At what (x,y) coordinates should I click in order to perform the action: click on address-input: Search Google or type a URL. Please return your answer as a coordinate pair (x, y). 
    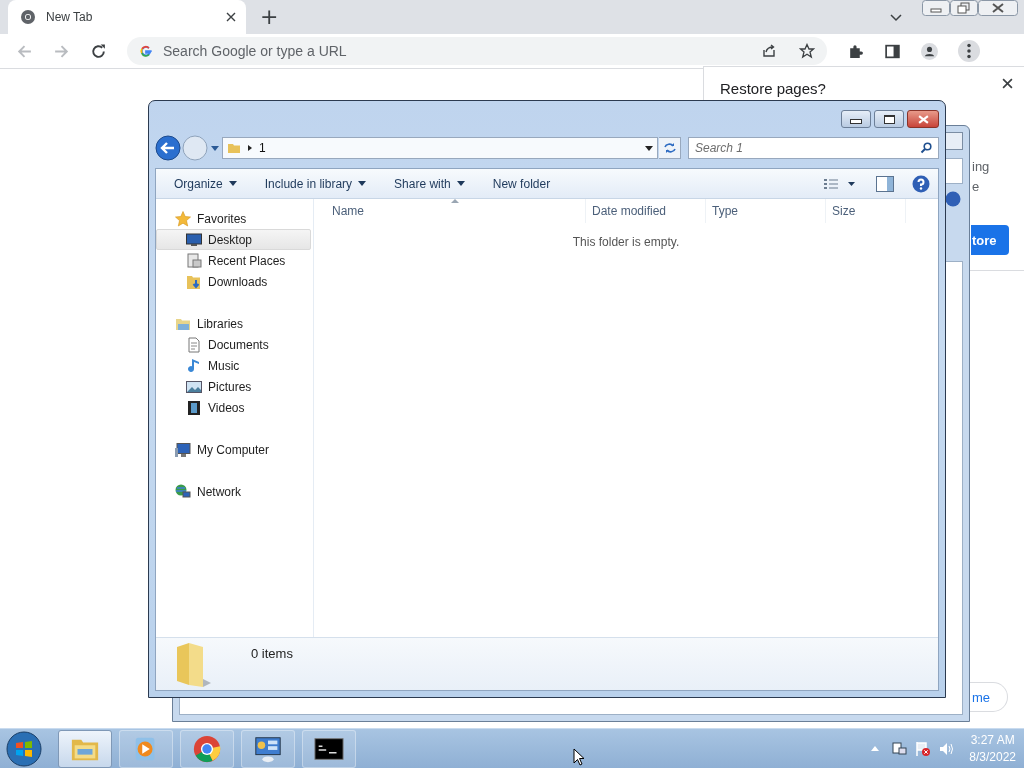
    Looking at the image, I should click on (450, 51).